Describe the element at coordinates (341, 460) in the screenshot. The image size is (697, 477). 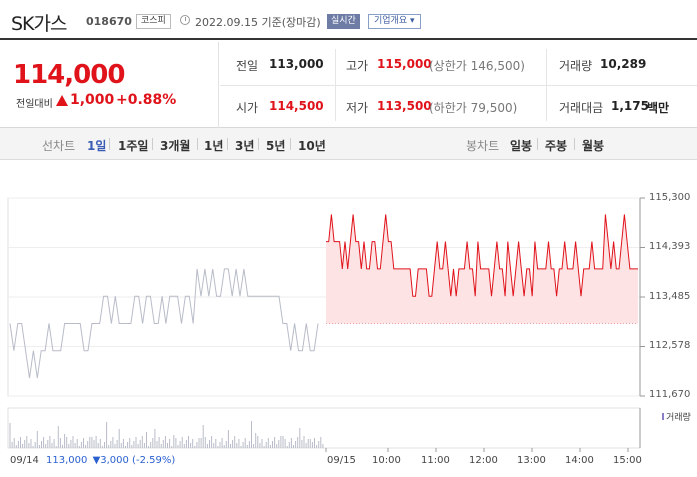
I see `x-tick-label: 09/15` at that location.